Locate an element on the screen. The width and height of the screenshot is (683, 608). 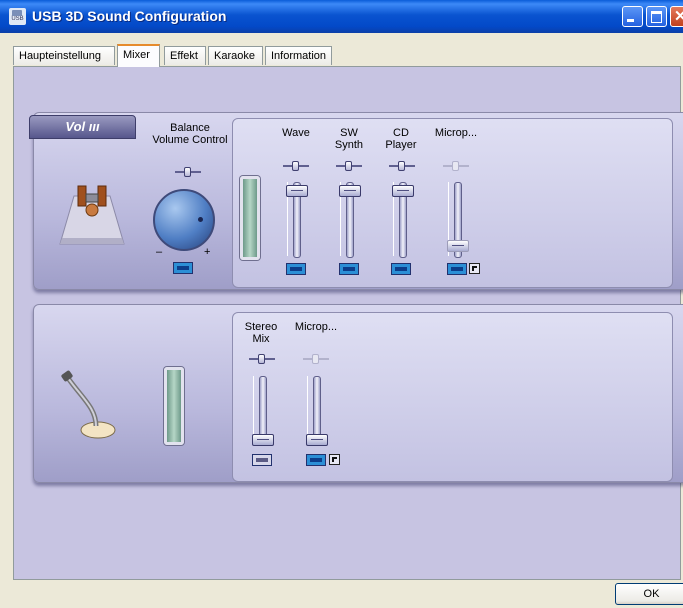
playback-level-meter is located at coordinates (250, 218).